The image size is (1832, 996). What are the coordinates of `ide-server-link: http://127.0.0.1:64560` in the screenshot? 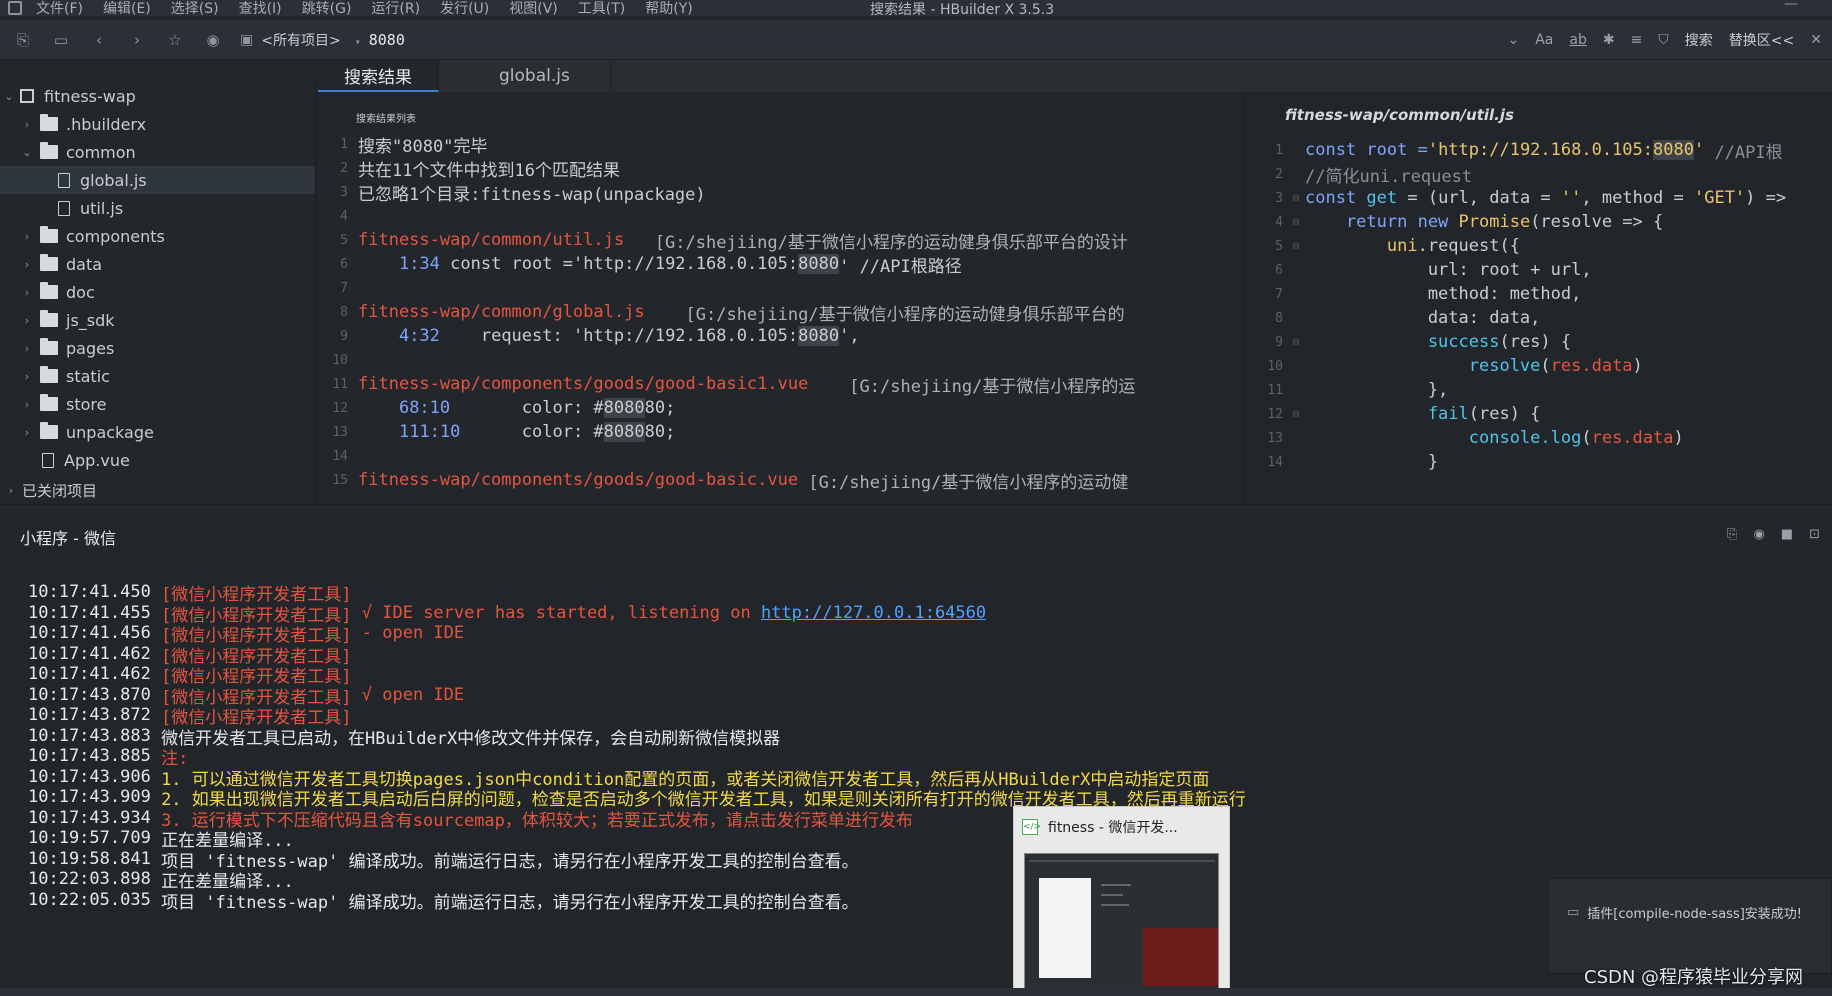 It's located at (873, 613).